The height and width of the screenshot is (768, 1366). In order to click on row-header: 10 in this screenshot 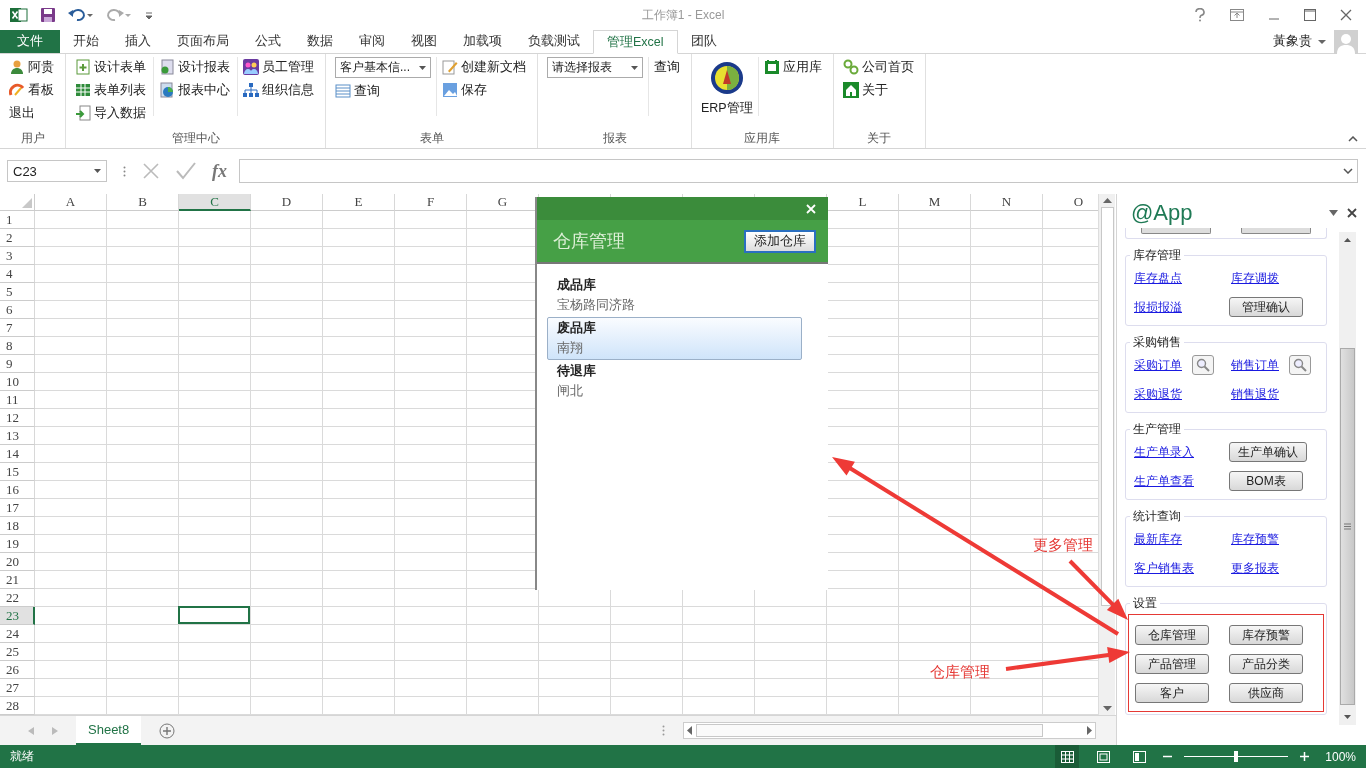, I will do `click(17, 382)`.